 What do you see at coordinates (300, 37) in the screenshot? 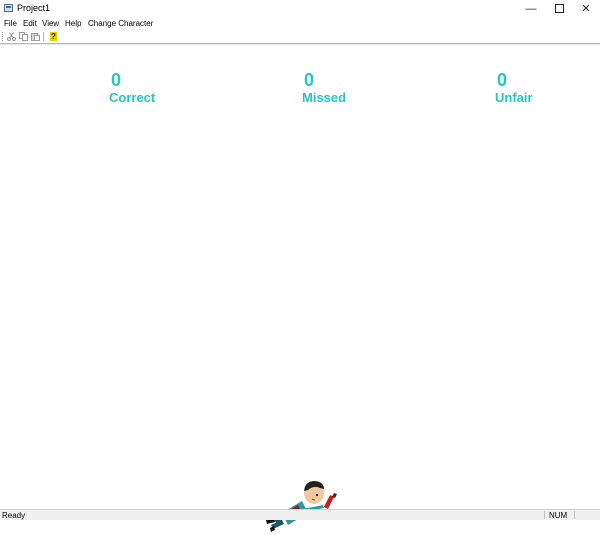
I see `toolbar: ?` at bounding box center [300, 37].